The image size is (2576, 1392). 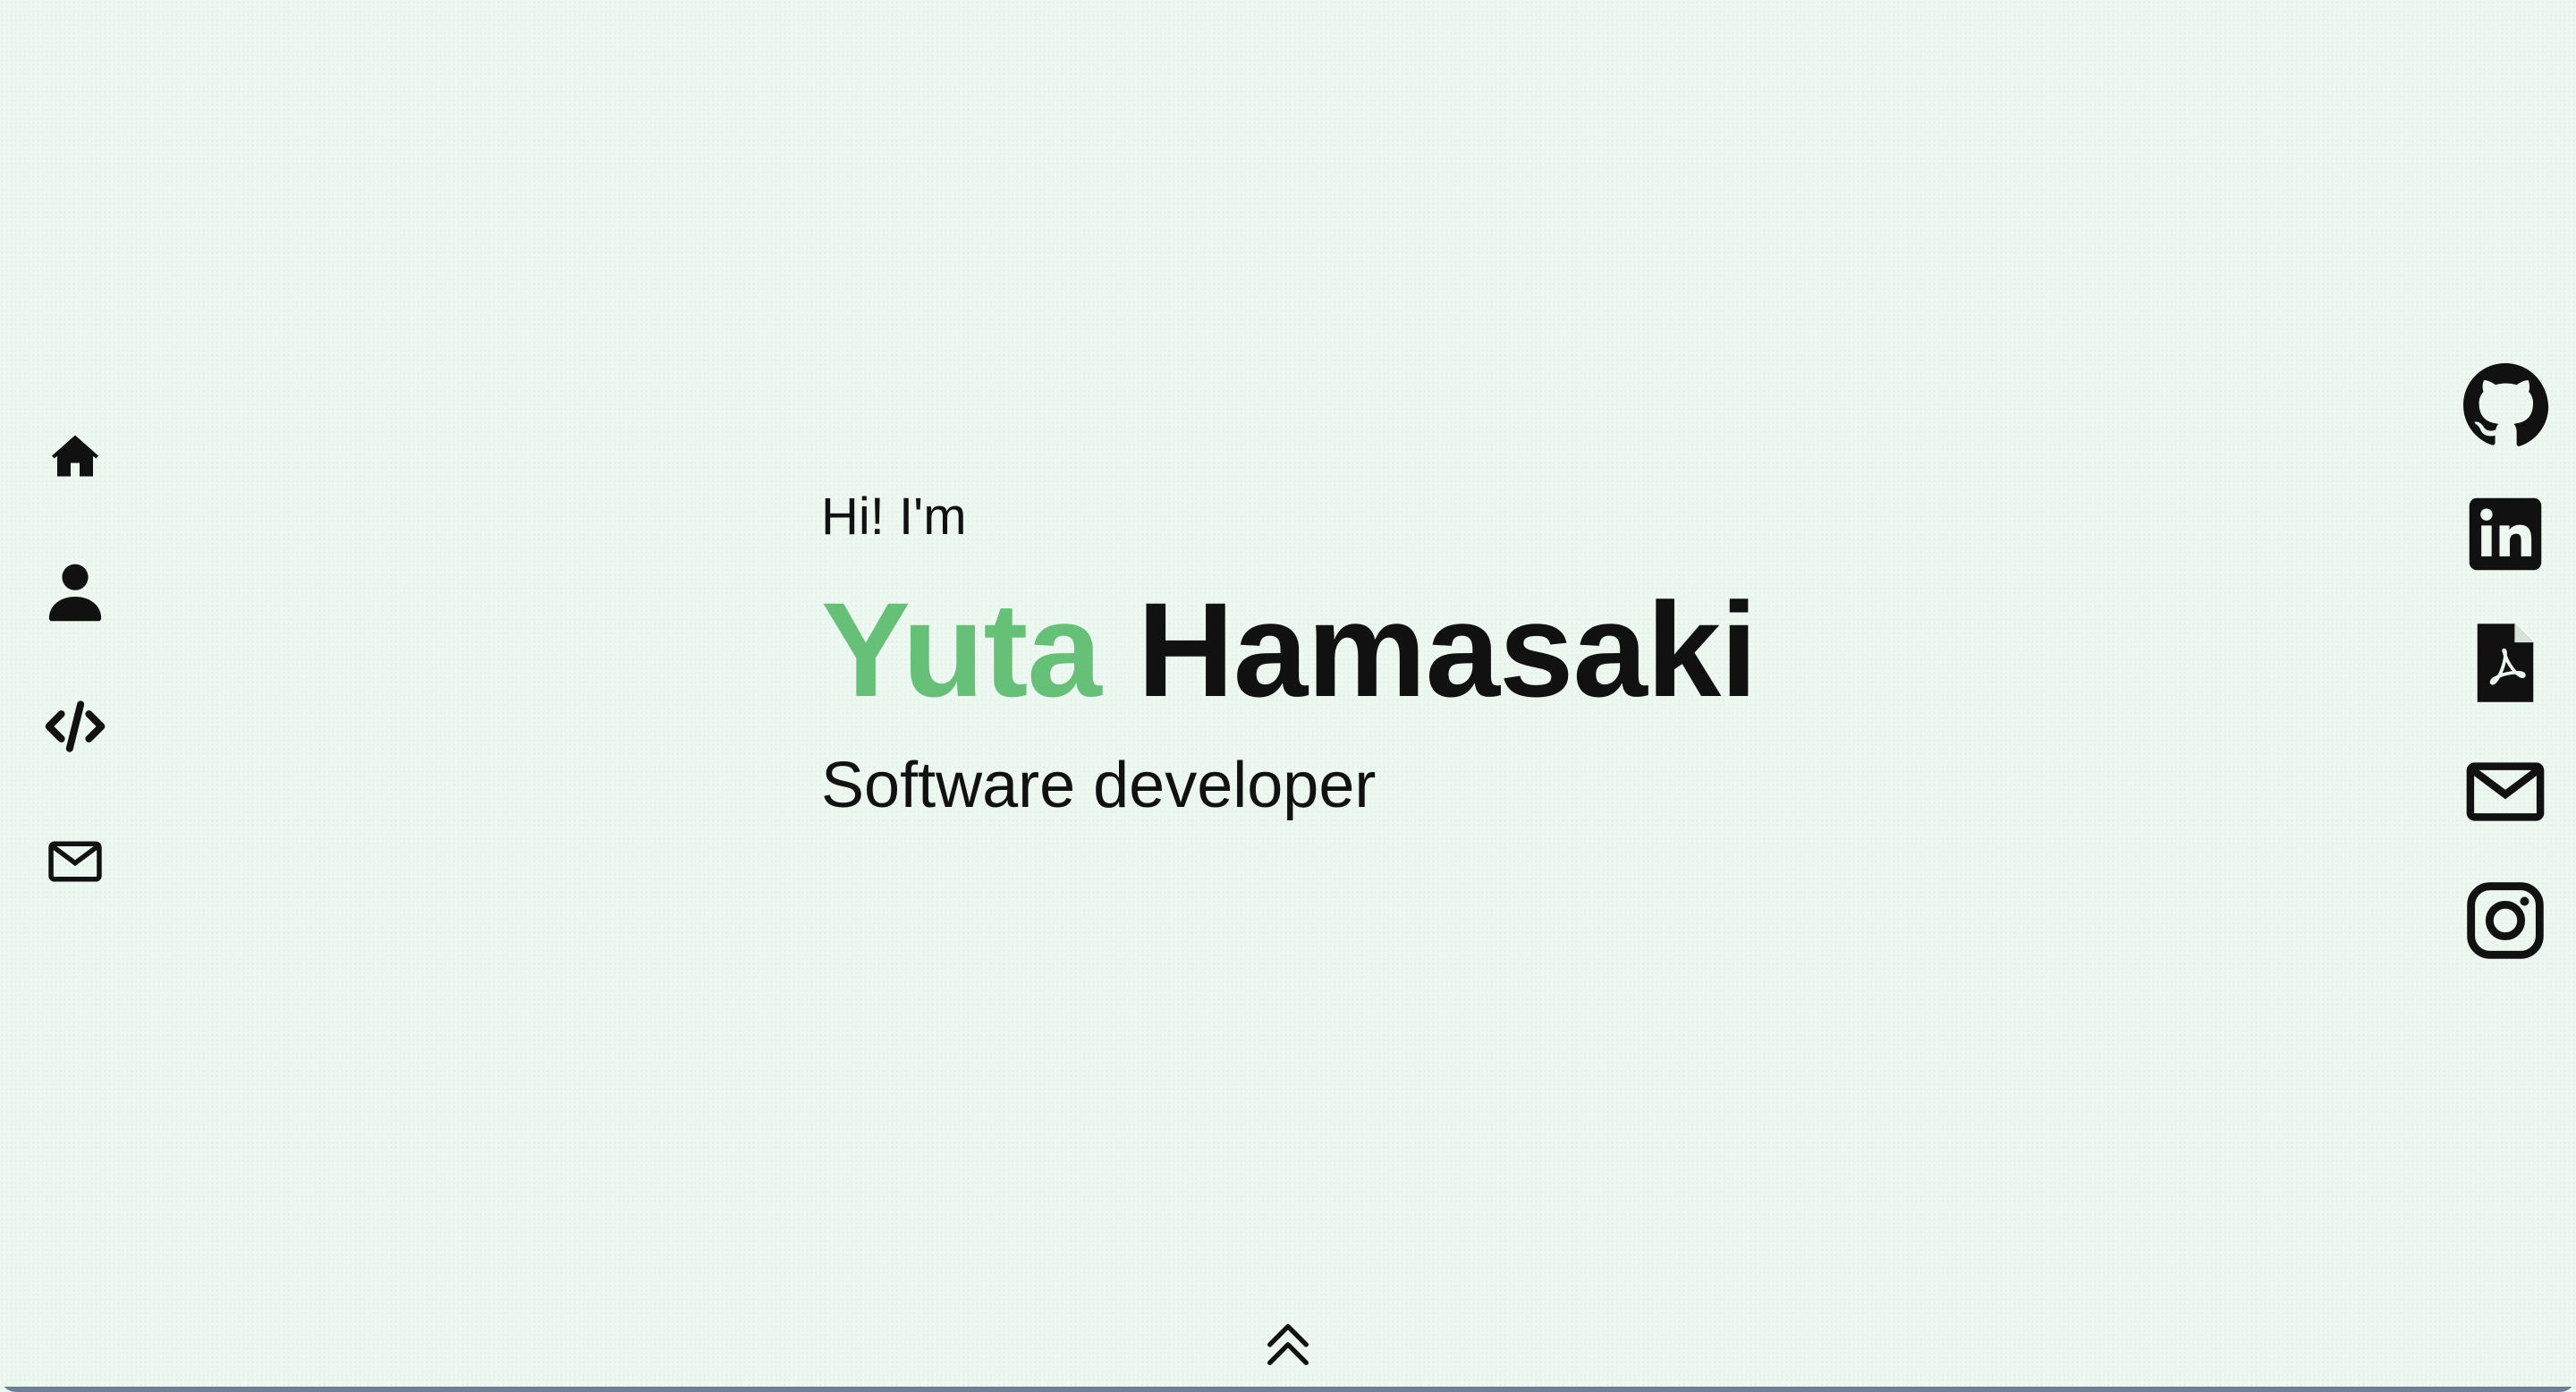 I want to click on scroll-up-button, so click(x=1288, y=1344).